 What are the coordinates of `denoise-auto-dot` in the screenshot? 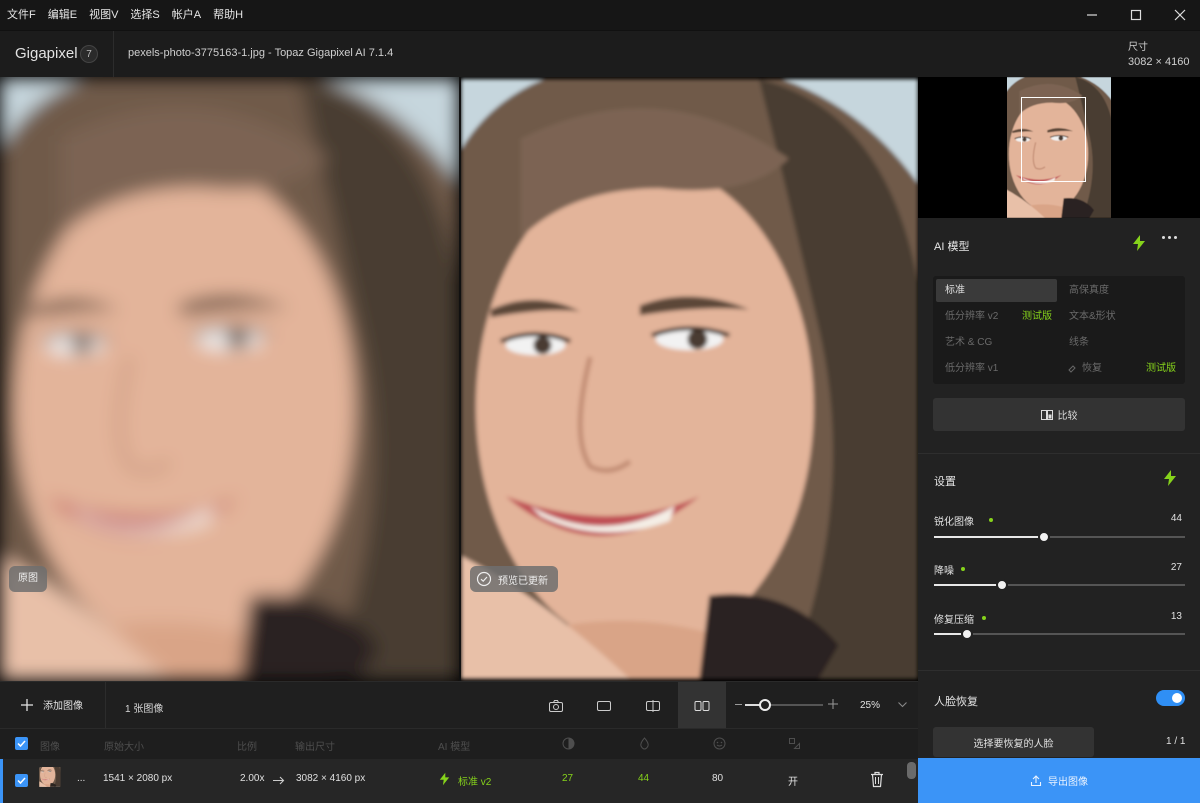 It's located at (963, 569).